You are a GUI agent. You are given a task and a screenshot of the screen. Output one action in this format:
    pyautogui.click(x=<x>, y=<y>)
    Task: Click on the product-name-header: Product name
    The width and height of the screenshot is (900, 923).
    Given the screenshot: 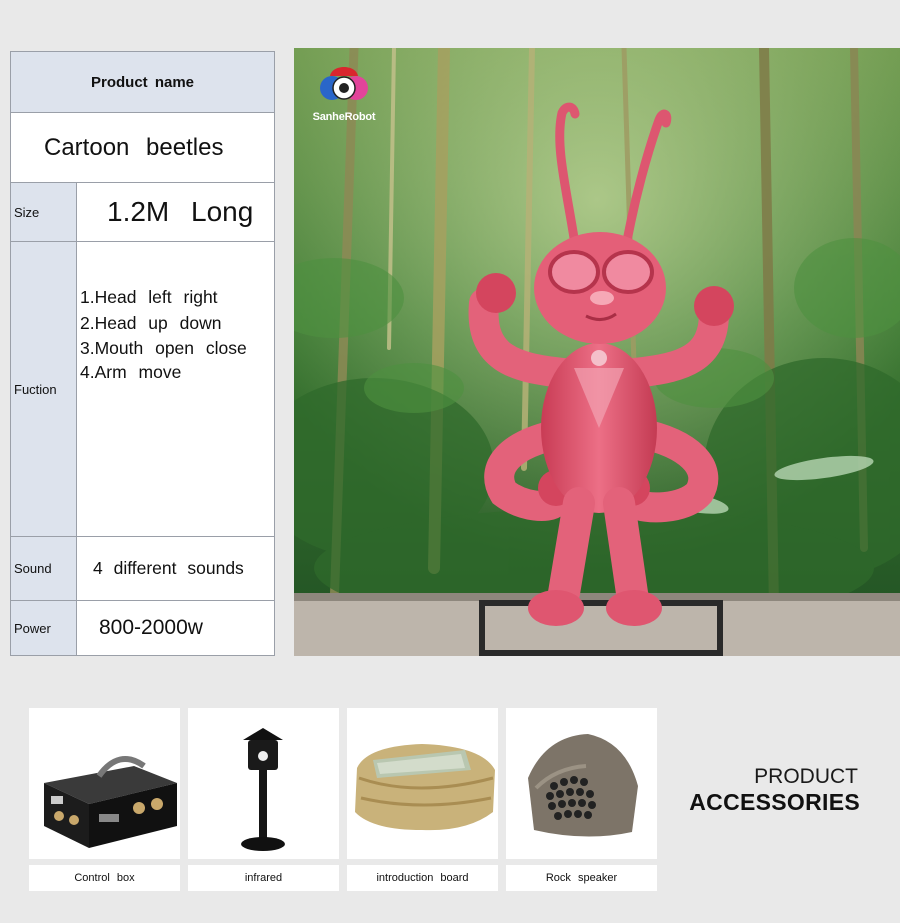 What is the action you would take?
    pyautogui.click(x=142, y=82)
    